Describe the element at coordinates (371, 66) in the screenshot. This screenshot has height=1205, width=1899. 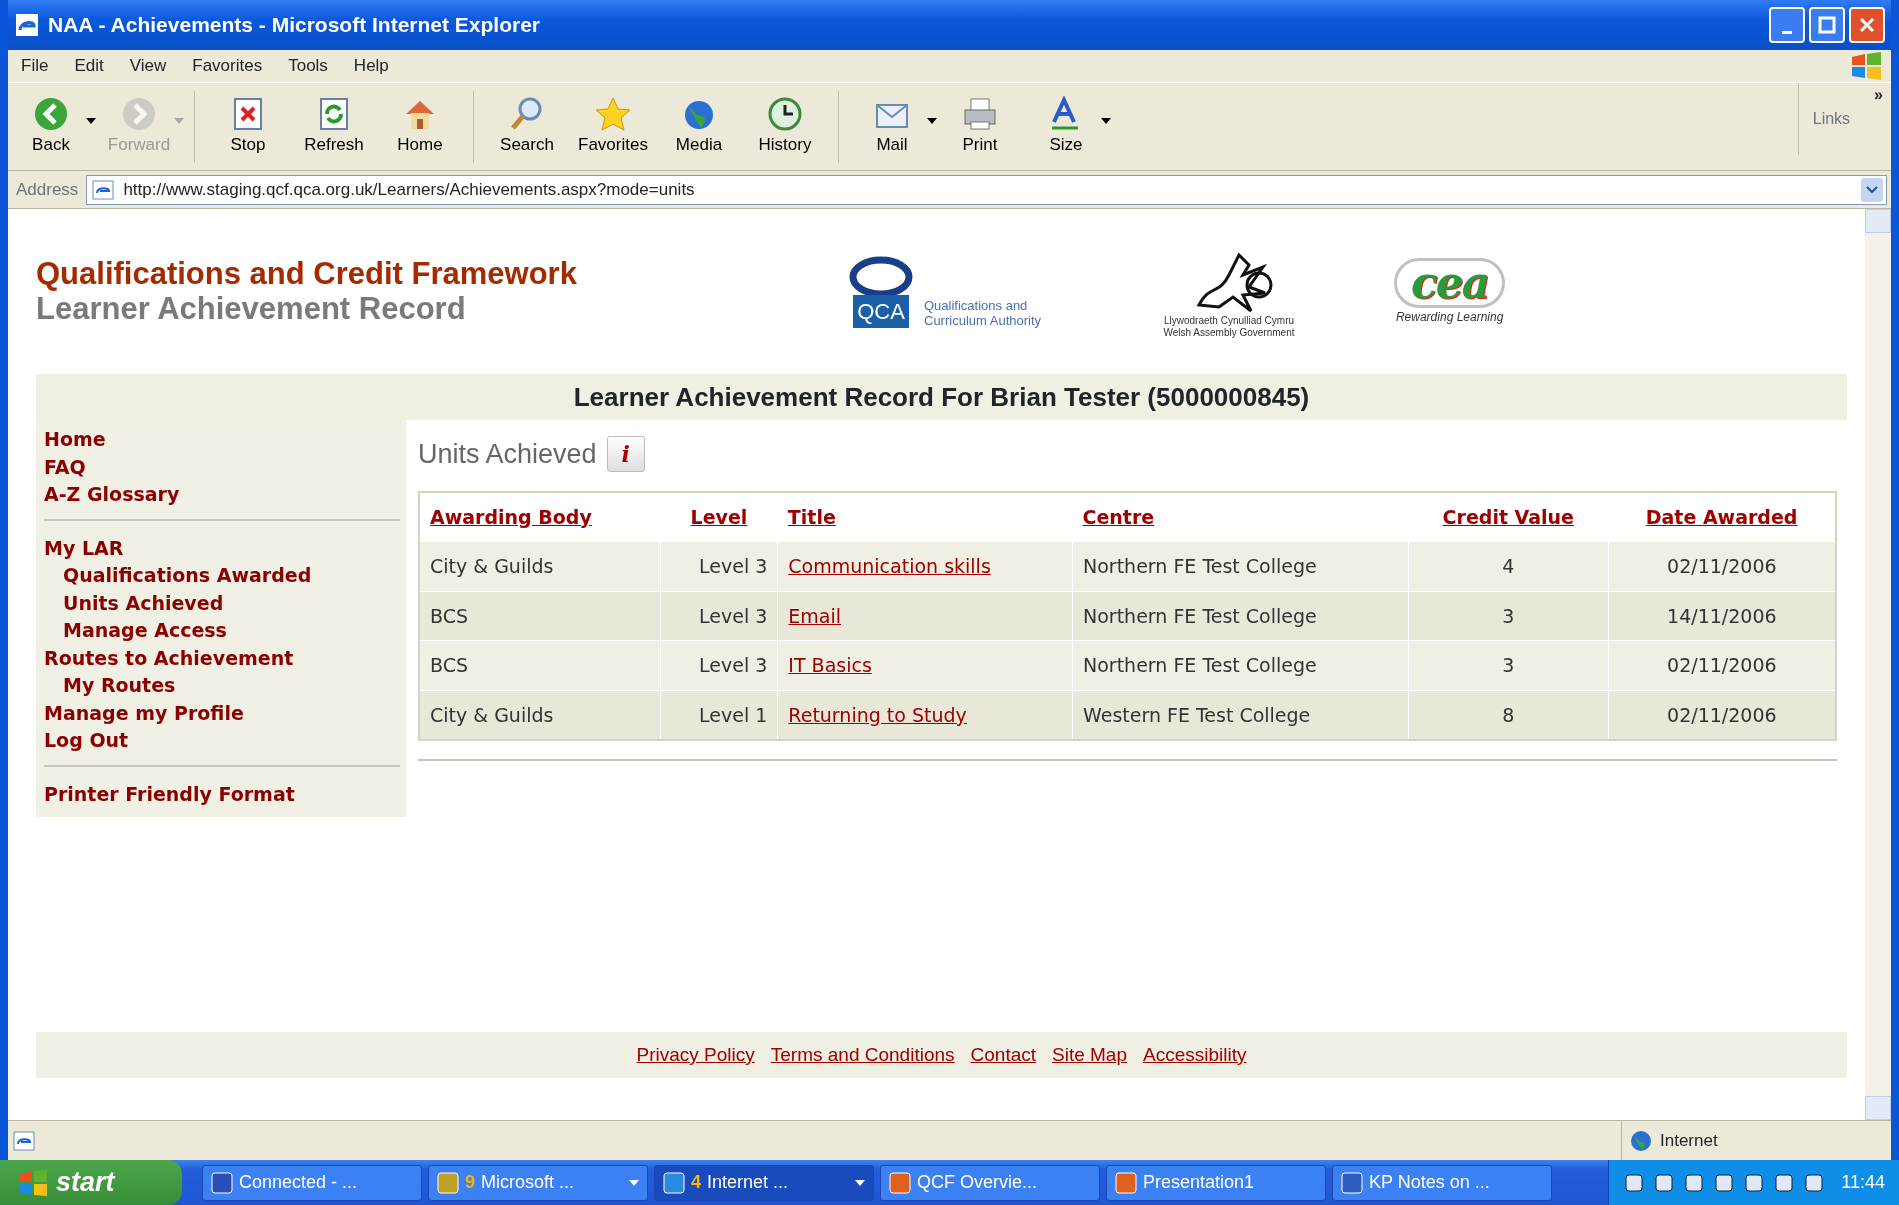
I see `menu-item: Help` at that location.